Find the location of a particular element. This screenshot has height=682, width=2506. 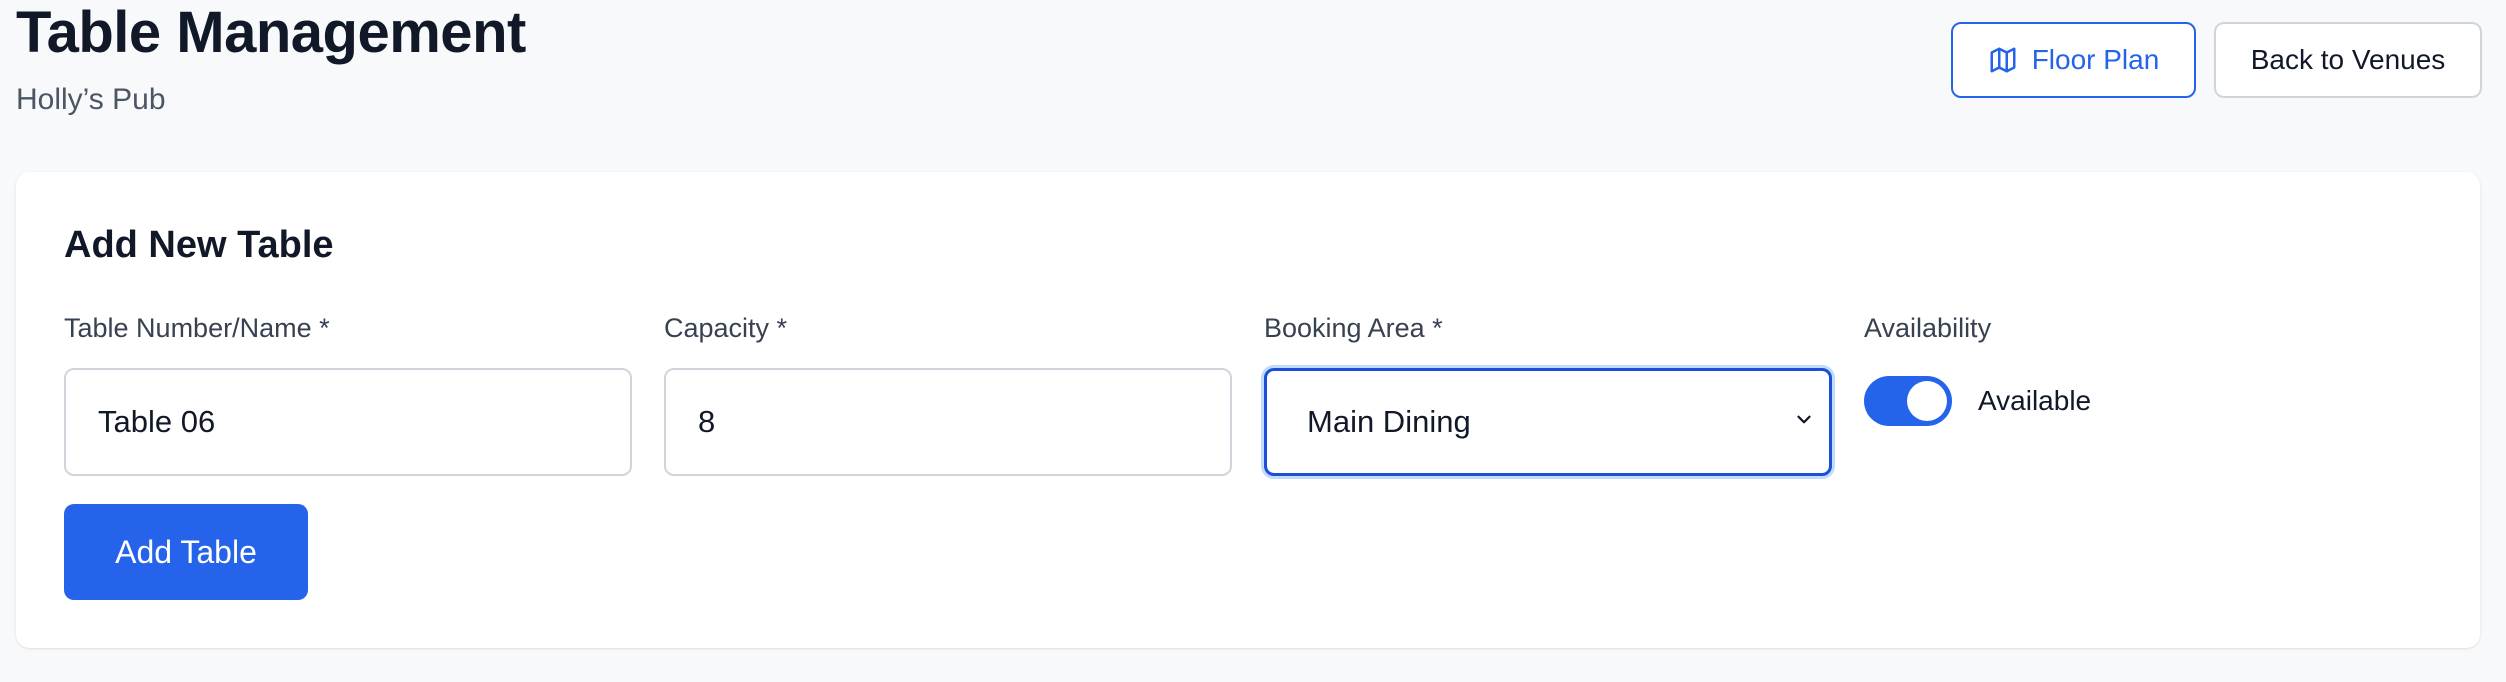

add-table-button: Add Table is located at coordinates (186, 552).